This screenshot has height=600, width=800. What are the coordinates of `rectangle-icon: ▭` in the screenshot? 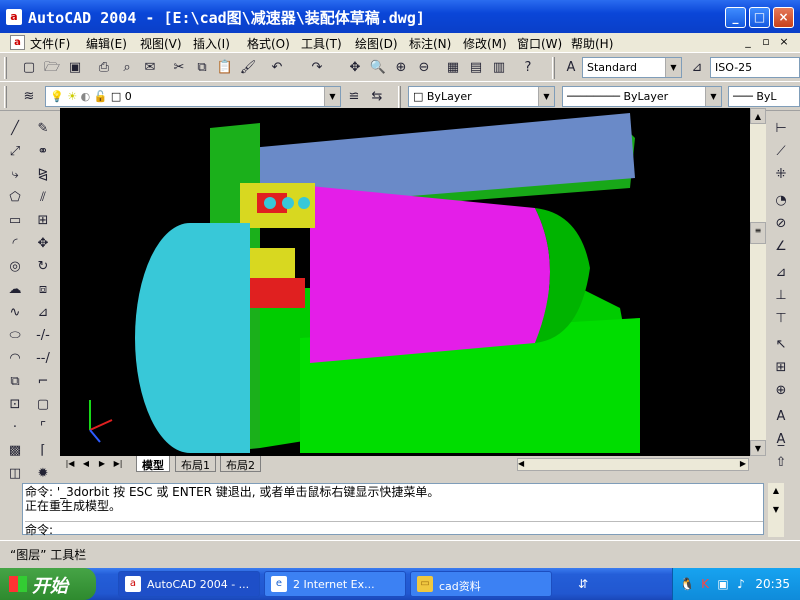 It's located at (15, 221).